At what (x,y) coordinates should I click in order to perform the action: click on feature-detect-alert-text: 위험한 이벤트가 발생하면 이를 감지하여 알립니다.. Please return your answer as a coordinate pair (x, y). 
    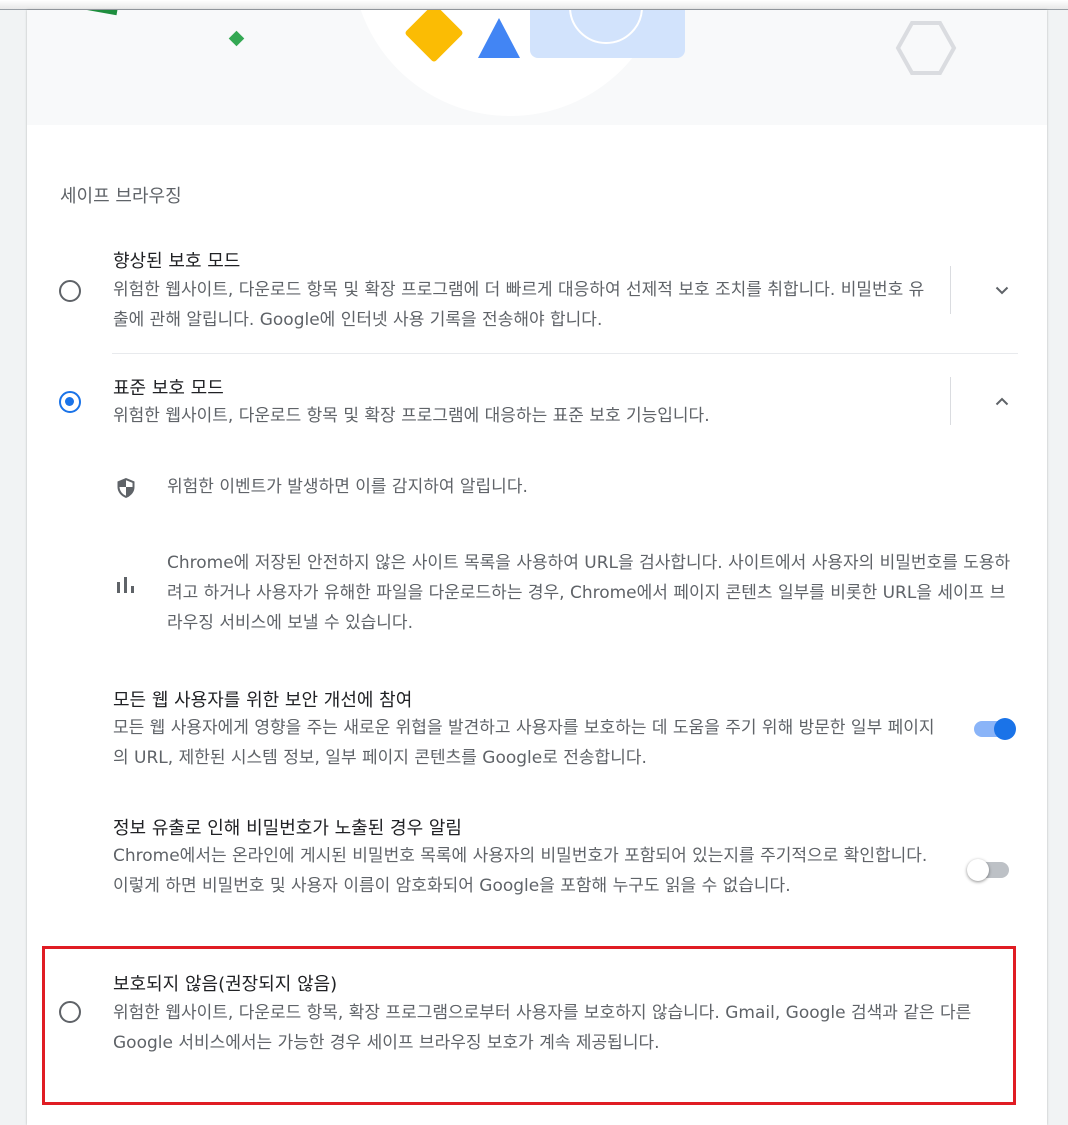
    Looking at the image, I should click on (347, 487).